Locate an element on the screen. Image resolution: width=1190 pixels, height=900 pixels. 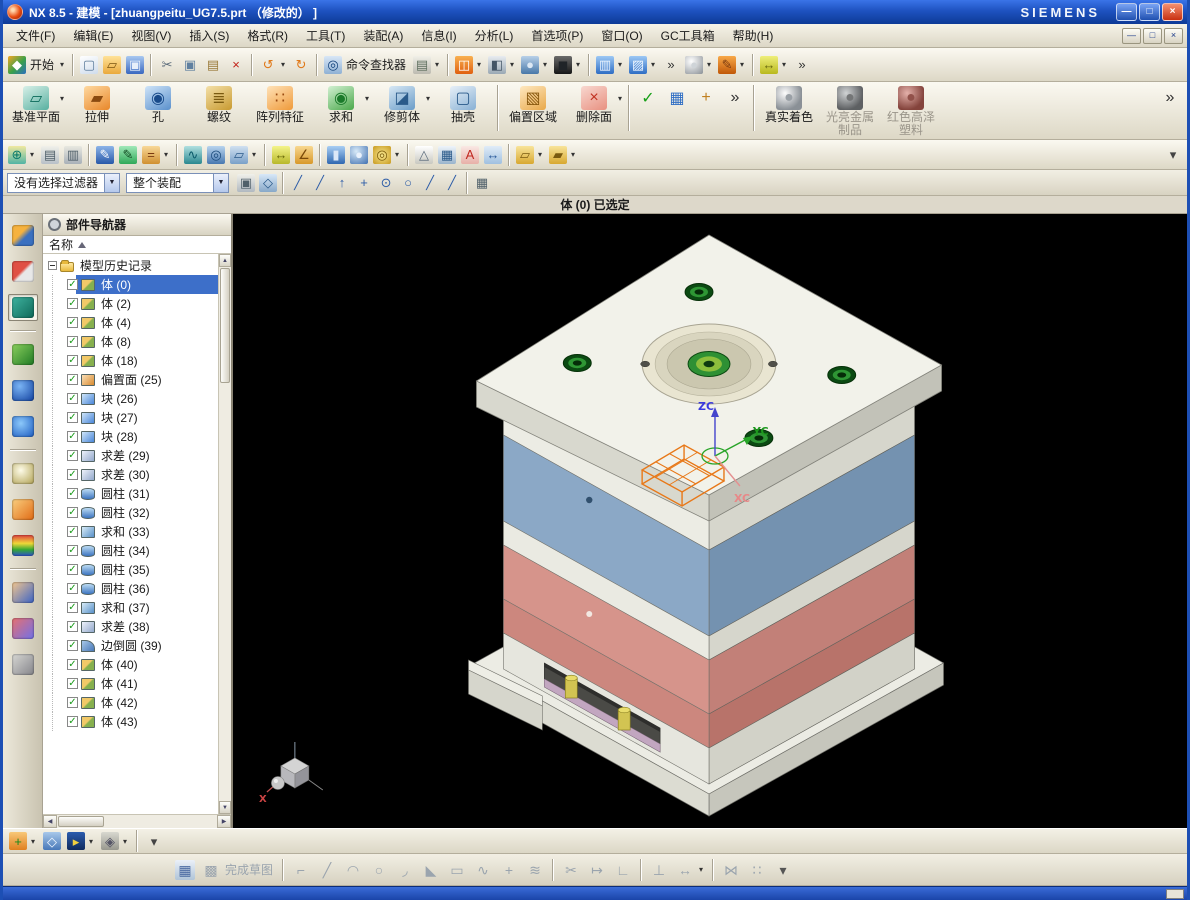
tree-item: 偏置面 (25) is located at coordinates (132, 379).